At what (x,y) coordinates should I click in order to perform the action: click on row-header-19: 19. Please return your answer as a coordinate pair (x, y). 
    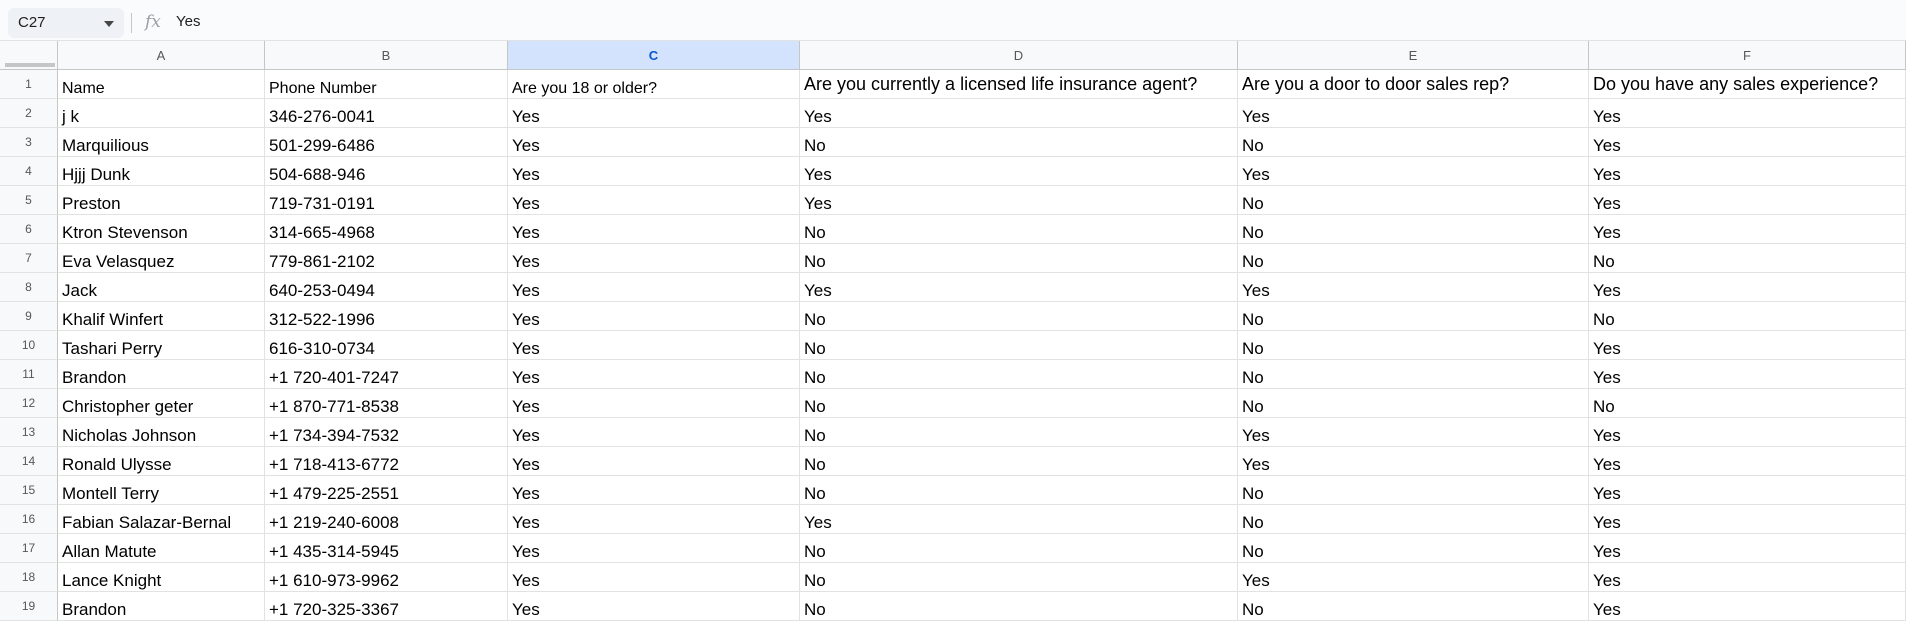
    Looking at the image, I should click on (29, 606).